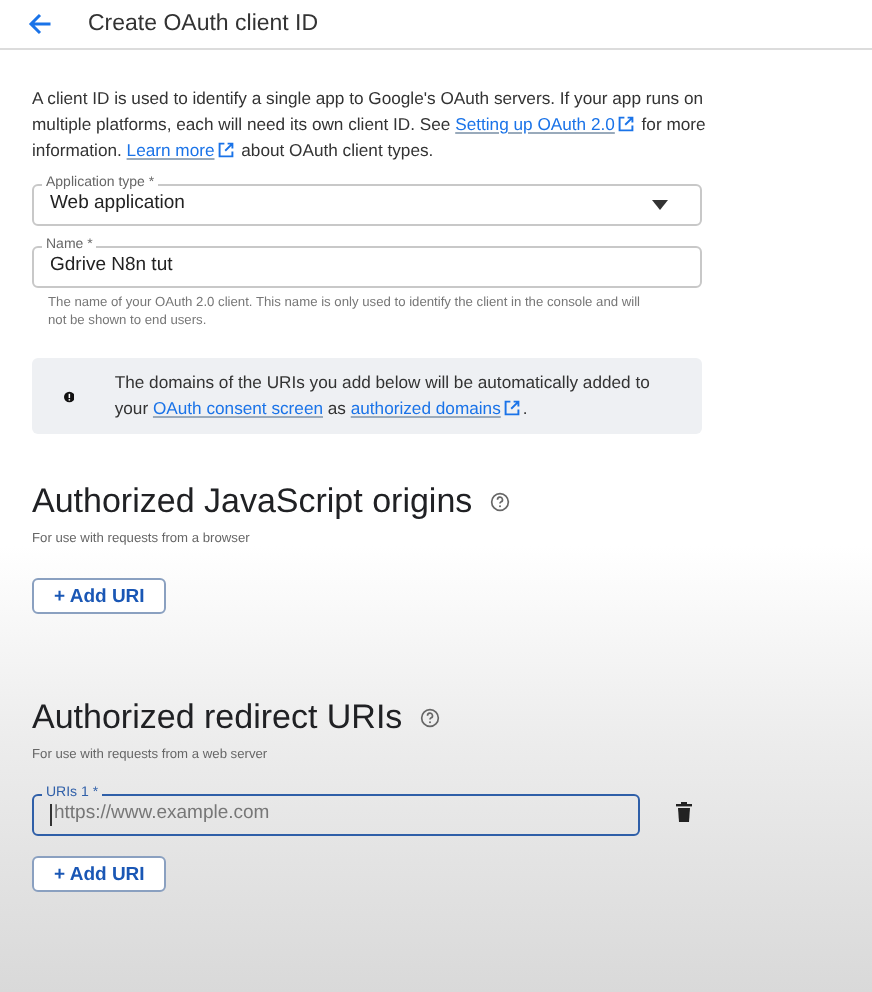 This screenshot has height=992, width=872. I want to click on trash-icon, so click(684, 811).